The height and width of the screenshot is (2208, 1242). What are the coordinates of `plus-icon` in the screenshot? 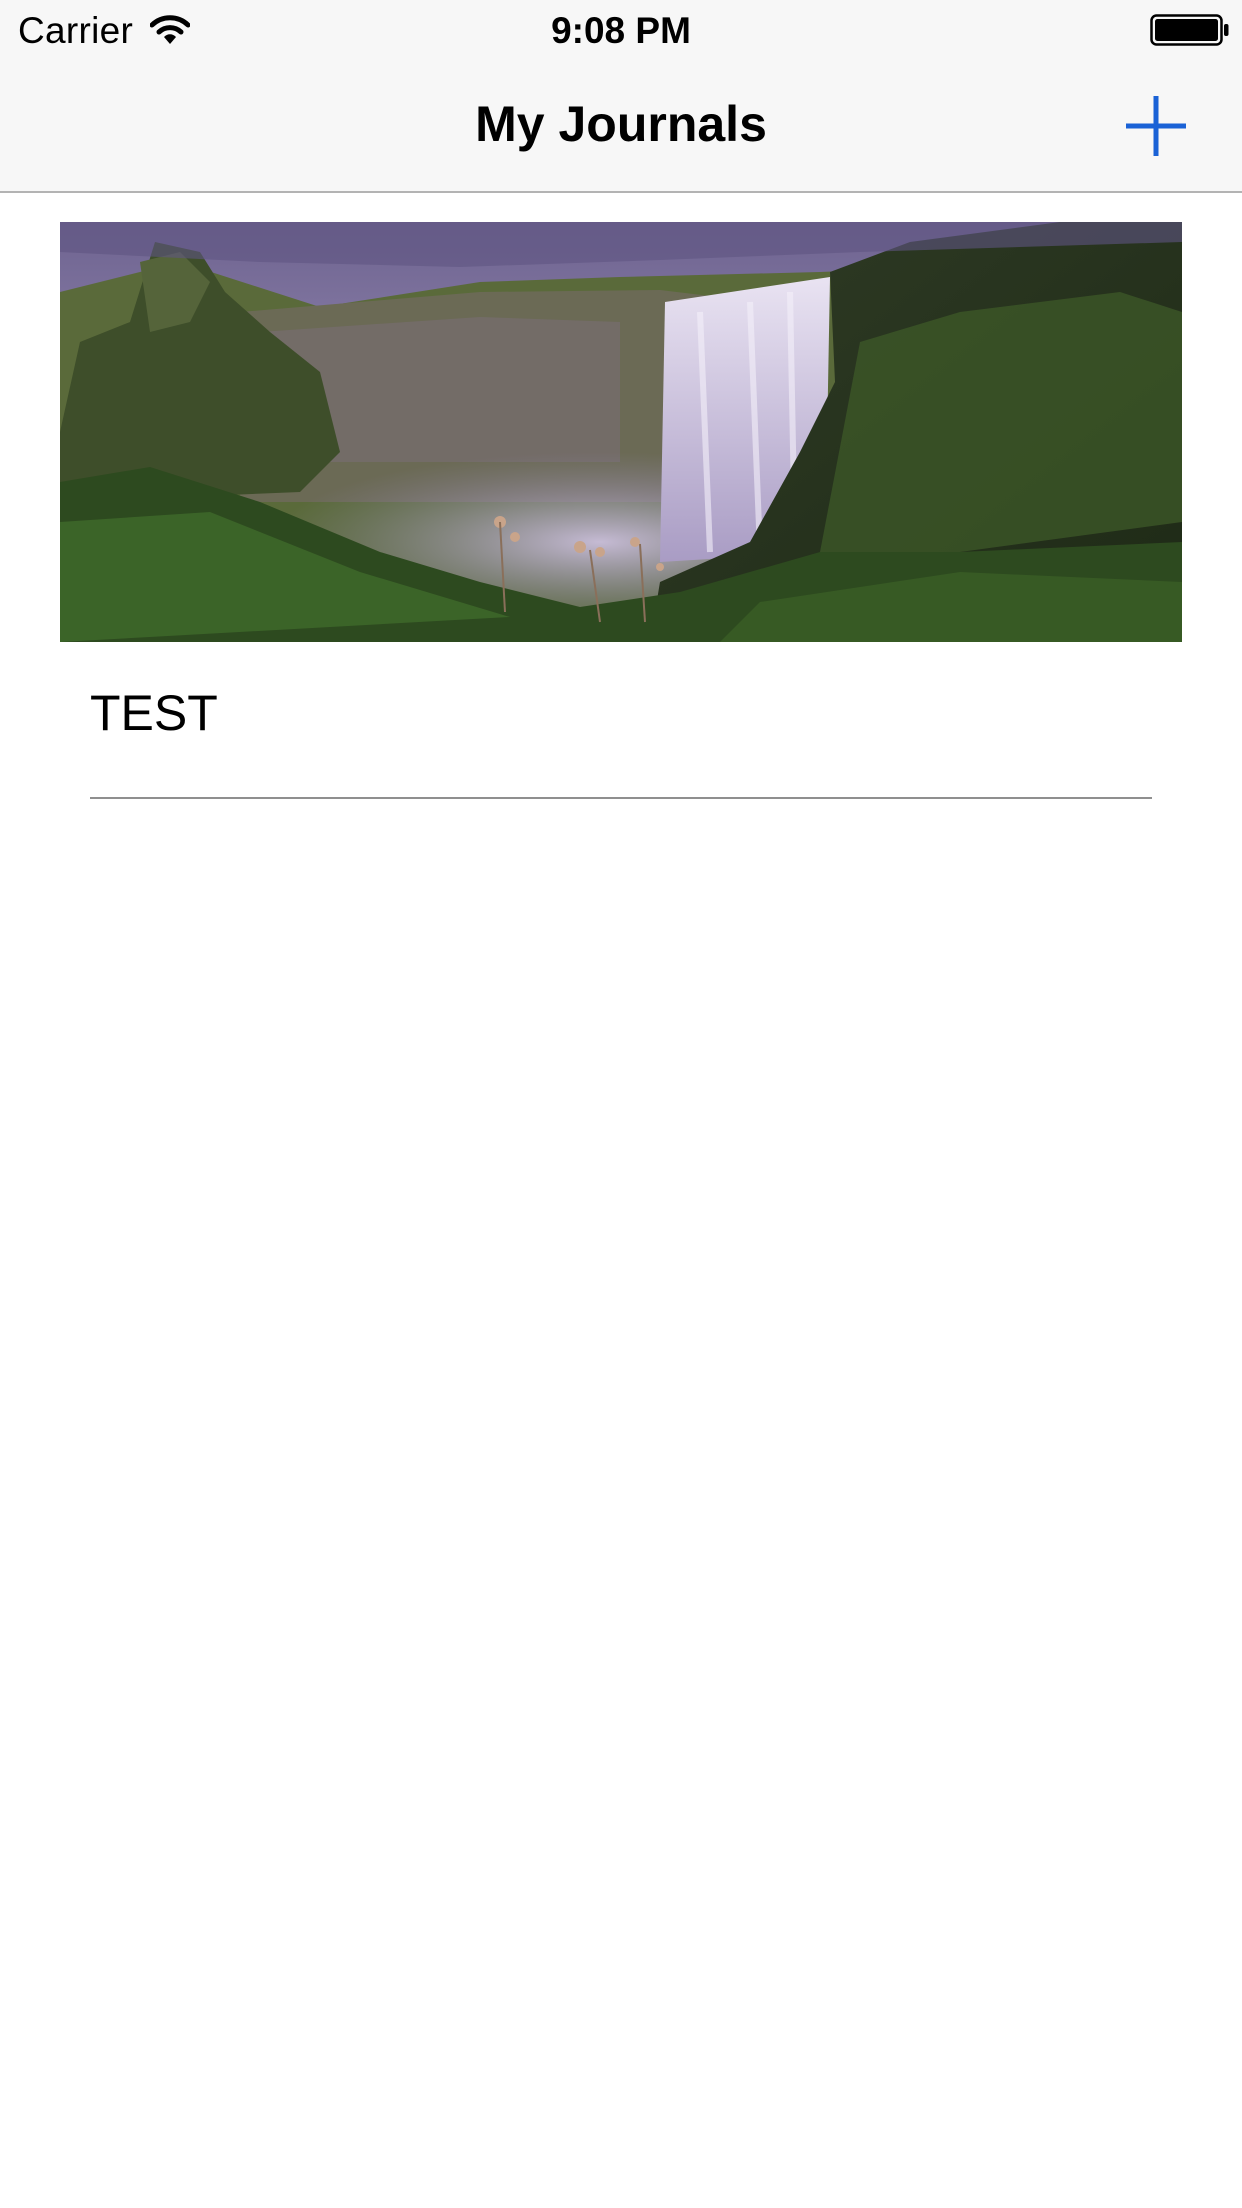 It's located at (1156, 126).